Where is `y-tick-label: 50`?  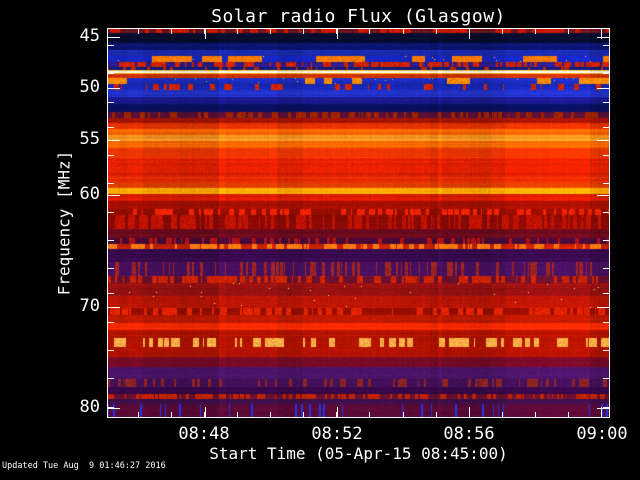
y-tick-label: 50 is located at coordinates (89, 87).